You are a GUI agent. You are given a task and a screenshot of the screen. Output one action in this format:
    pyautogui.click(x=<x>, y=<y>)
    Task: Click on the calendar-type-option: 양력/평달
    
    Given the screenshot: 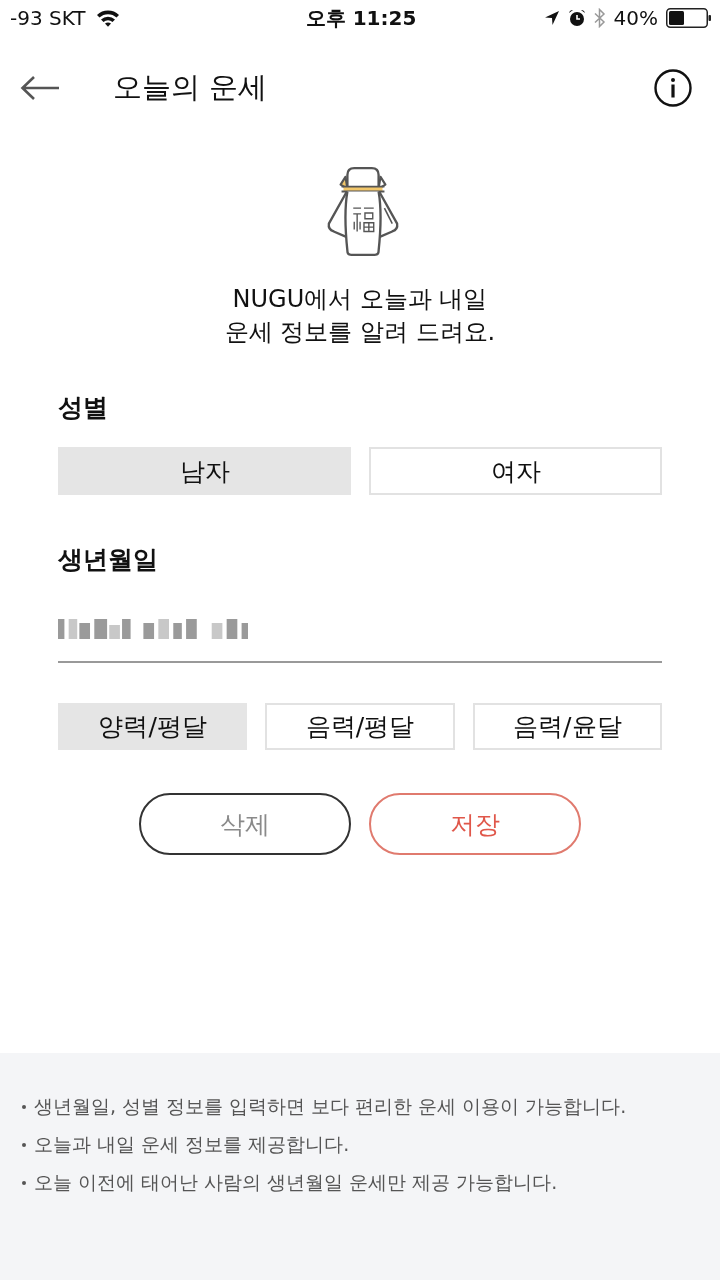 What is the action you would take?
    pyautogui.click(x=153, y=726)
    